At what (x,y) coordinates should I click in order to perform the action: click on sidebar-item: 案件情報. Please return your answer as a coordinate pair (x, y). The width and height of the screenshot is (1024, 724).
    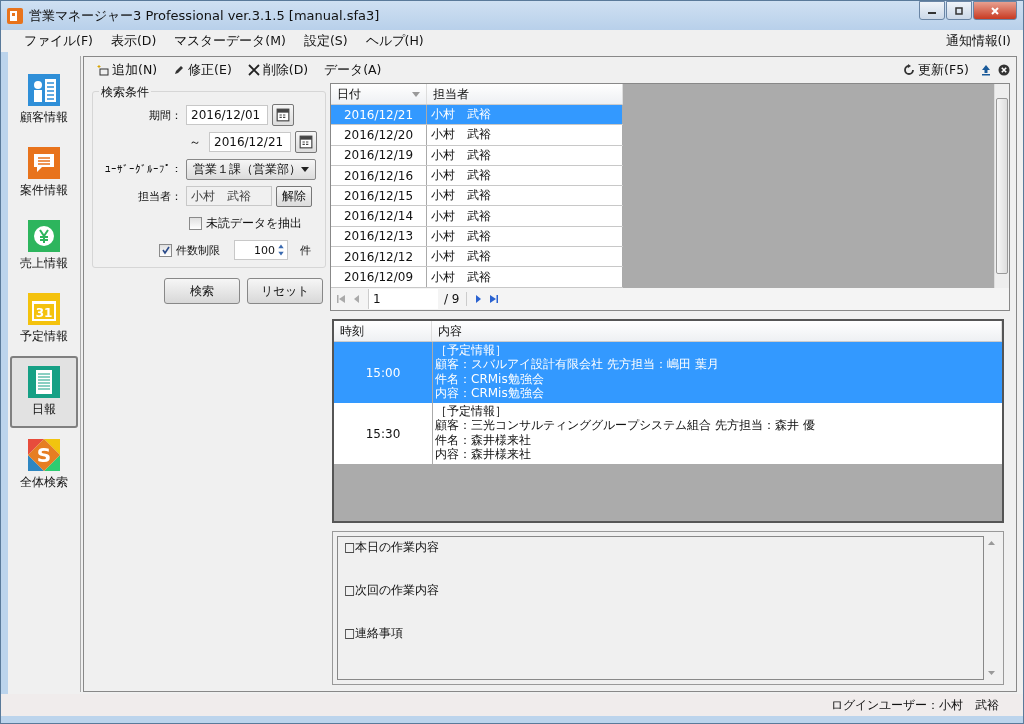
    Looking at the image, I should click on (44, 173).